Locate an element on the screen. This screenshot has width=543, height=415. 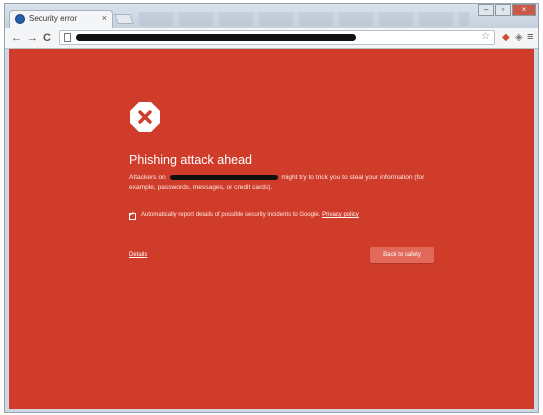
extension-icon: ◆ is located at coordinates (507, 37).